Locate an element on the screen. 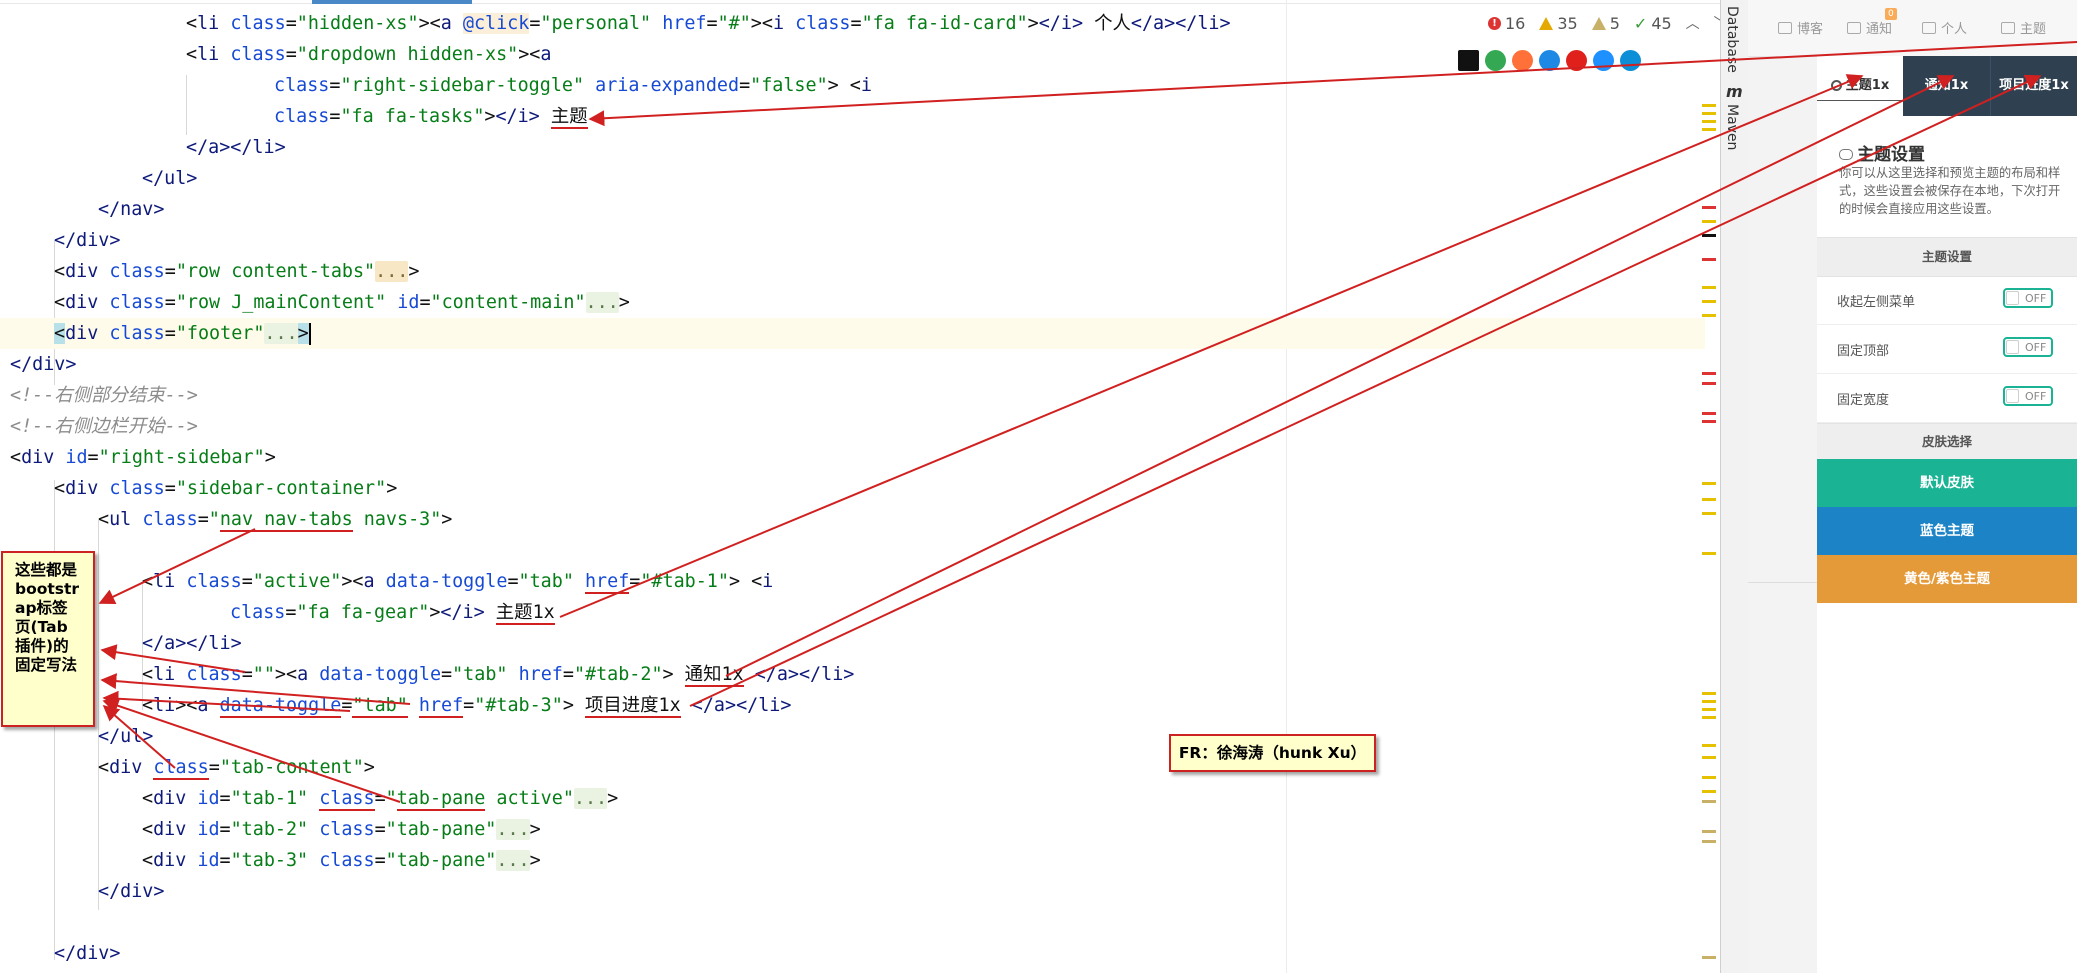  code-line: <div id="tab-3" class="tab-pane"...> is located at coordinates (852, 860).